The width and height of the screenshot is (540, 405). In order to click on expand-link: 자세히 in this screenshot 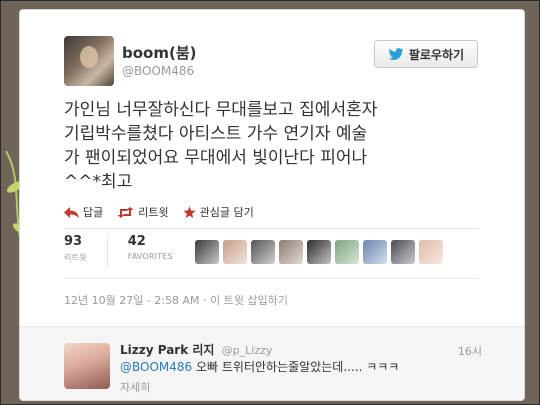, I will do `click(135, 387)`.